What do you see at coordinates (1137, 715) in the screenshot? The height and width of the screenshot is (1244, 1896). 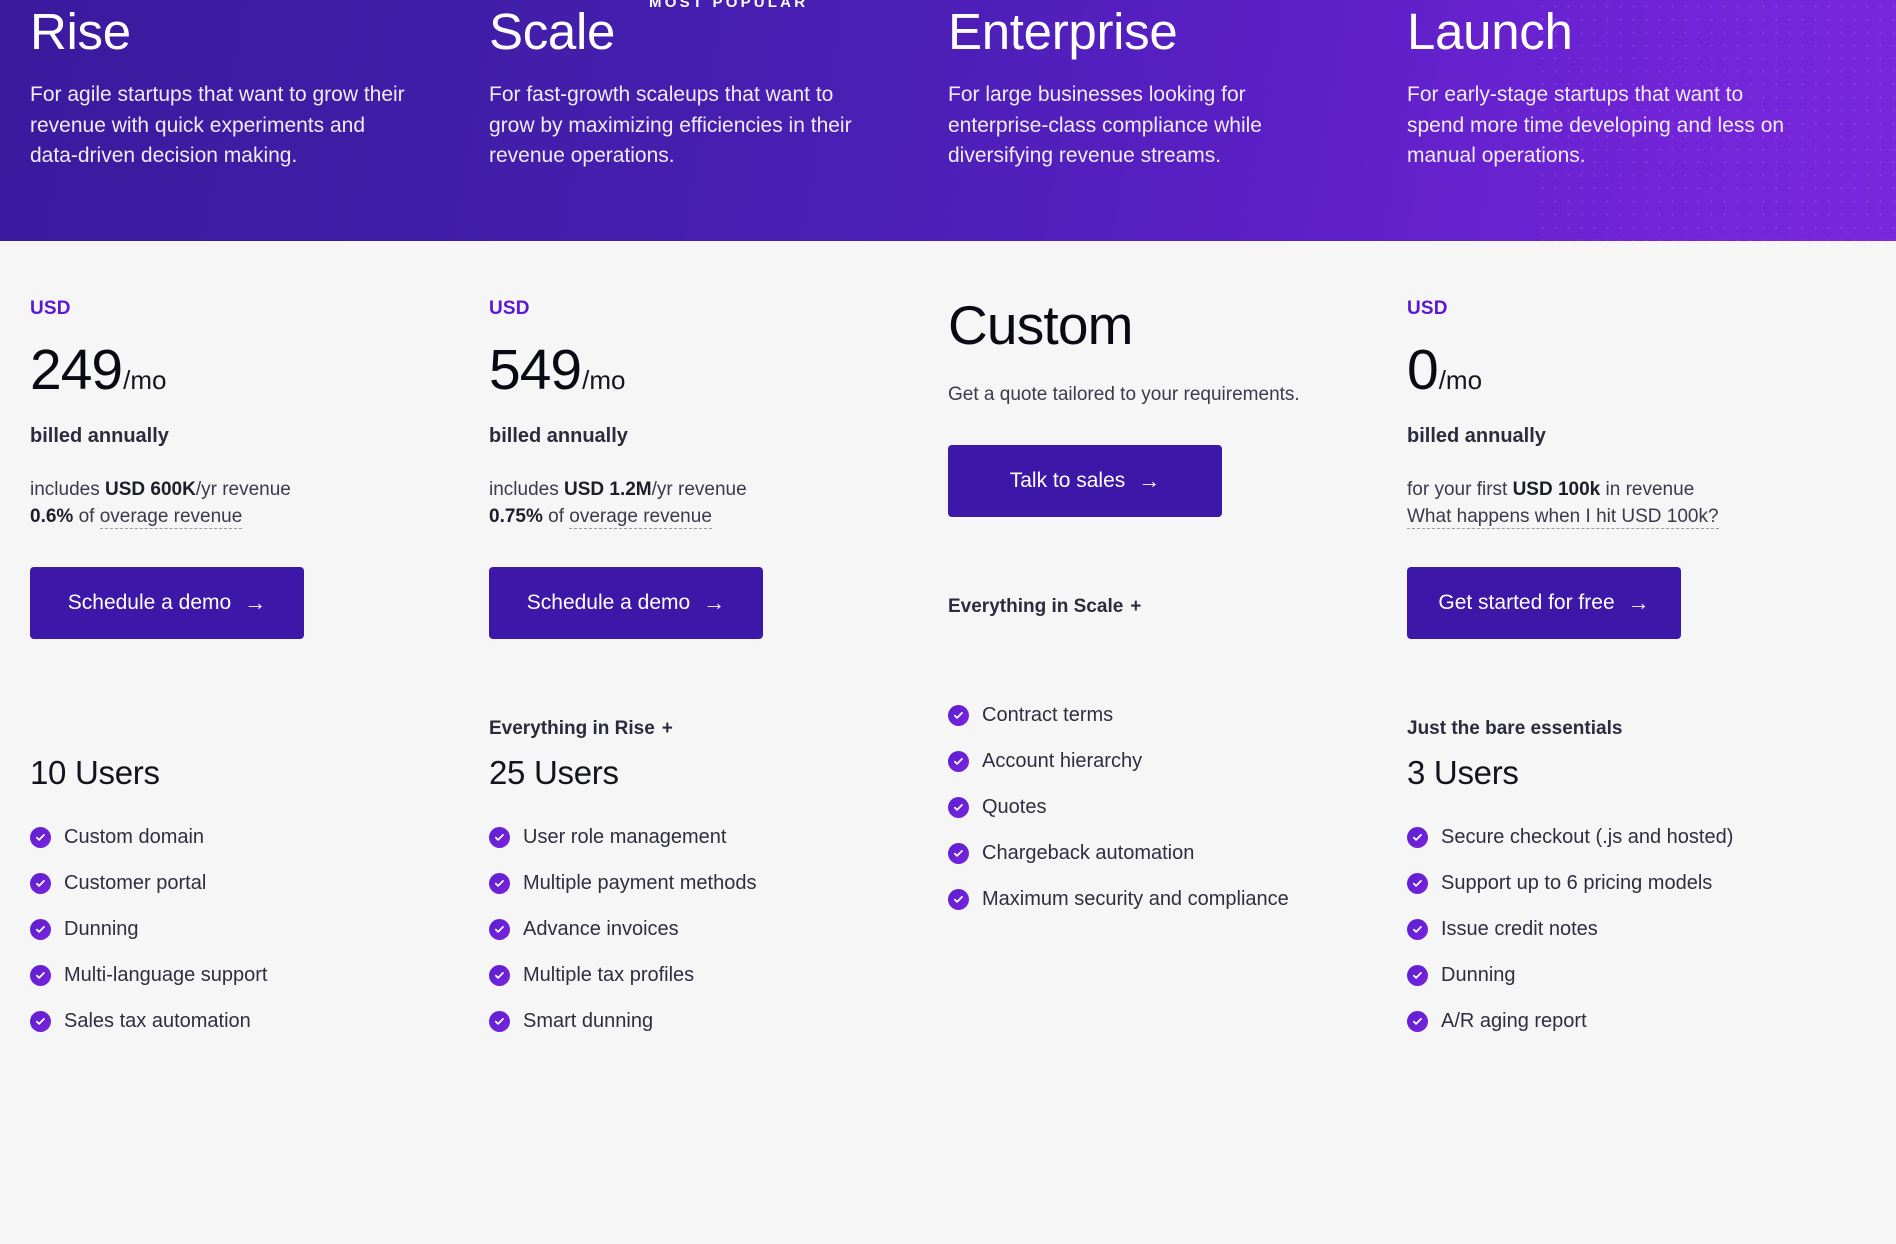 I see `list-item: Contract terms` at bounding box center [1137, 715].